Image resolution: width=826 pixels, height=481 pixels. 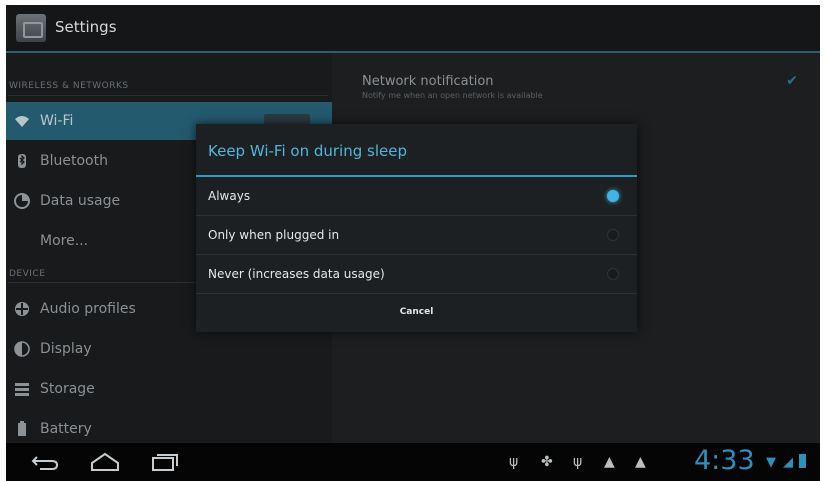 What do you see at coordinates (229, 196) in the screenshot?
I see `option-label: Always` at bounding box center [229, 196].